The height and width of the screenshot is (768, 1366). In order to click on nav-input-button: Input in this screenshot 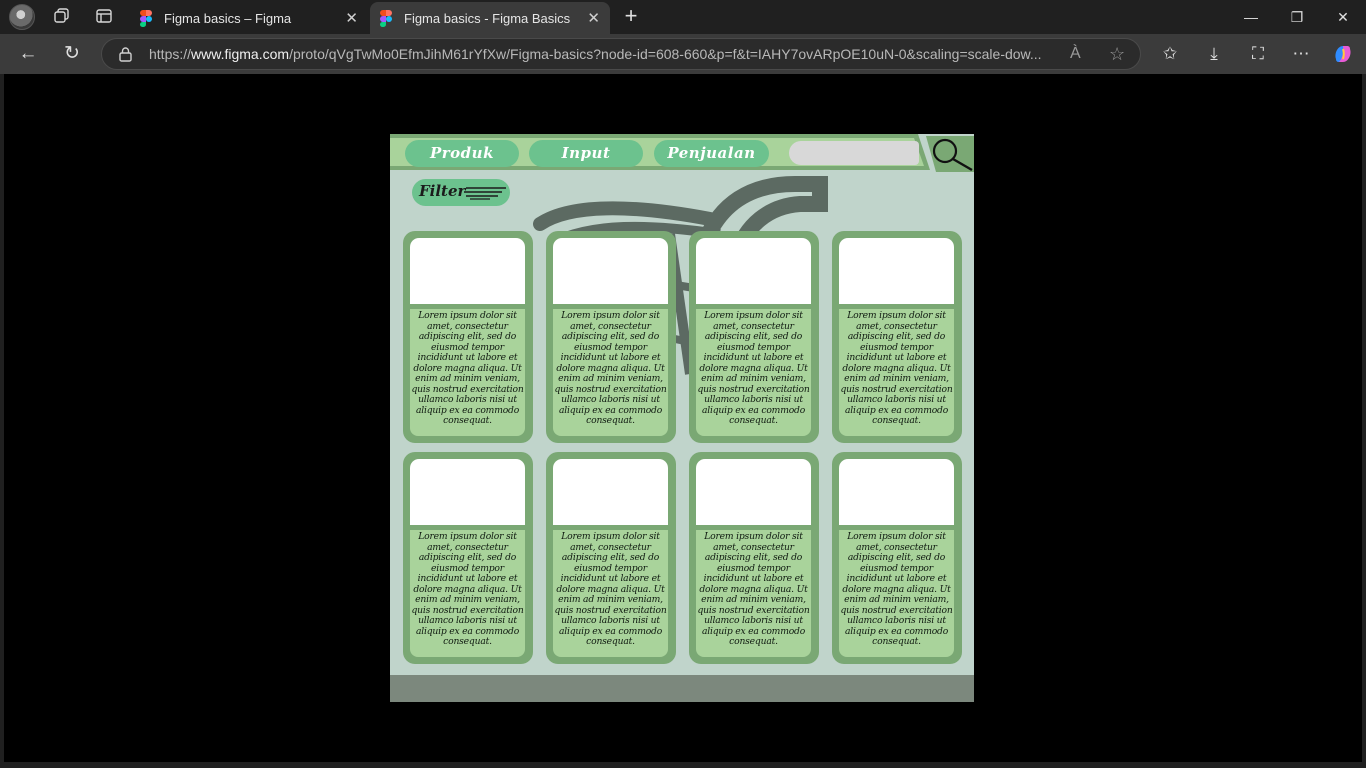, I will do `click(586, 153)`.